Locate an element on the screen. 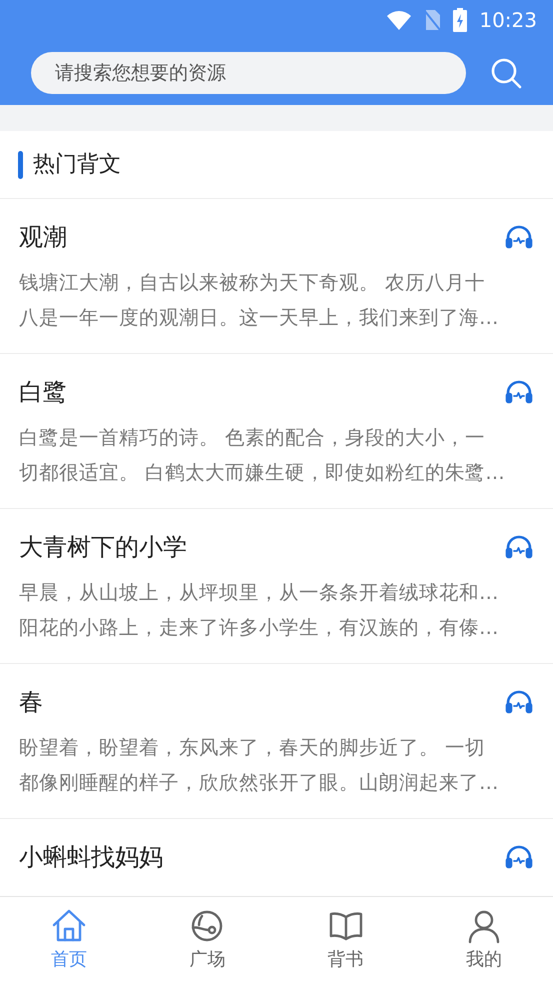 The height and width of the screenshot is (983, 553). nav-tab: 广场 is located at coordinates (207, 940).